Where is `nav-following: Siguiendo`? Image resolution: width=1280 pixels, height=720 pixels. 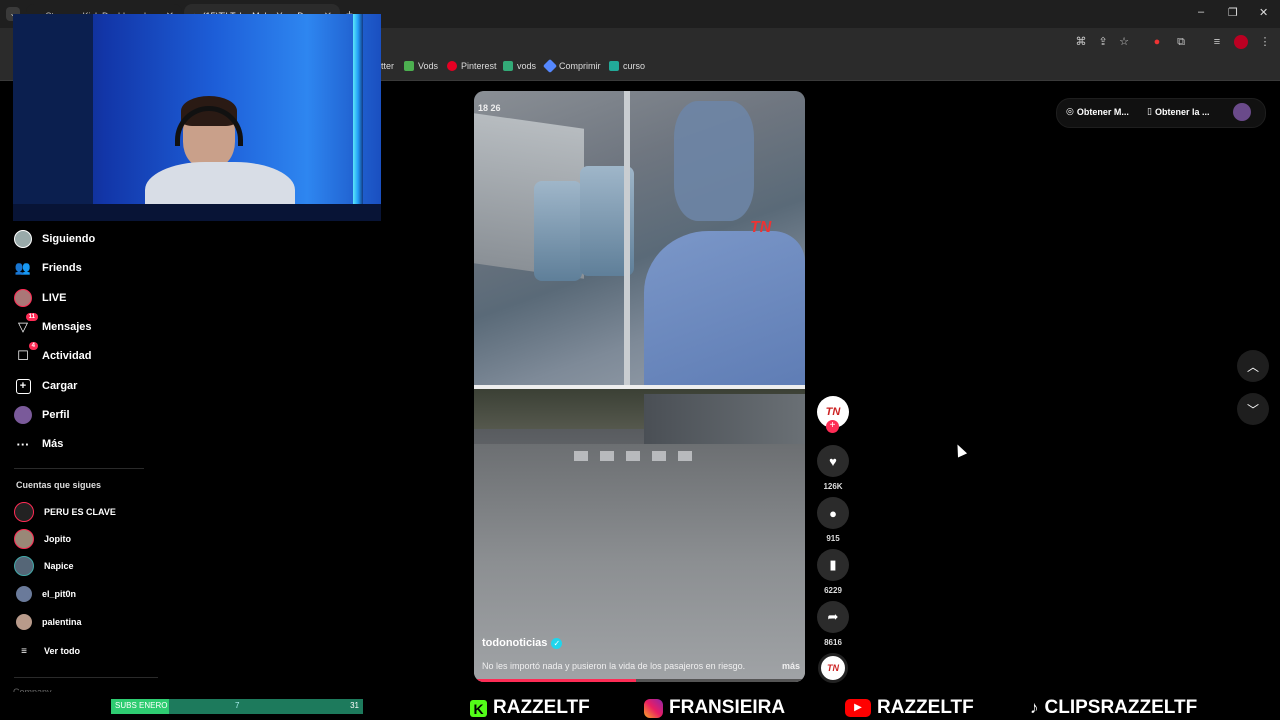 nav-following: Siguiendo is located at coordinates (54, 239).